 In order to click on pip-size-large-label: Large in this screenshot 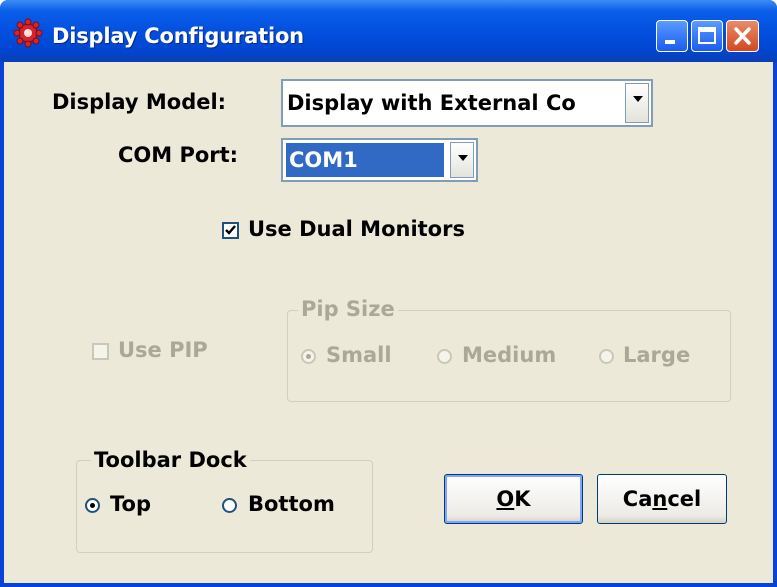, I will do `click(656, 355)`.